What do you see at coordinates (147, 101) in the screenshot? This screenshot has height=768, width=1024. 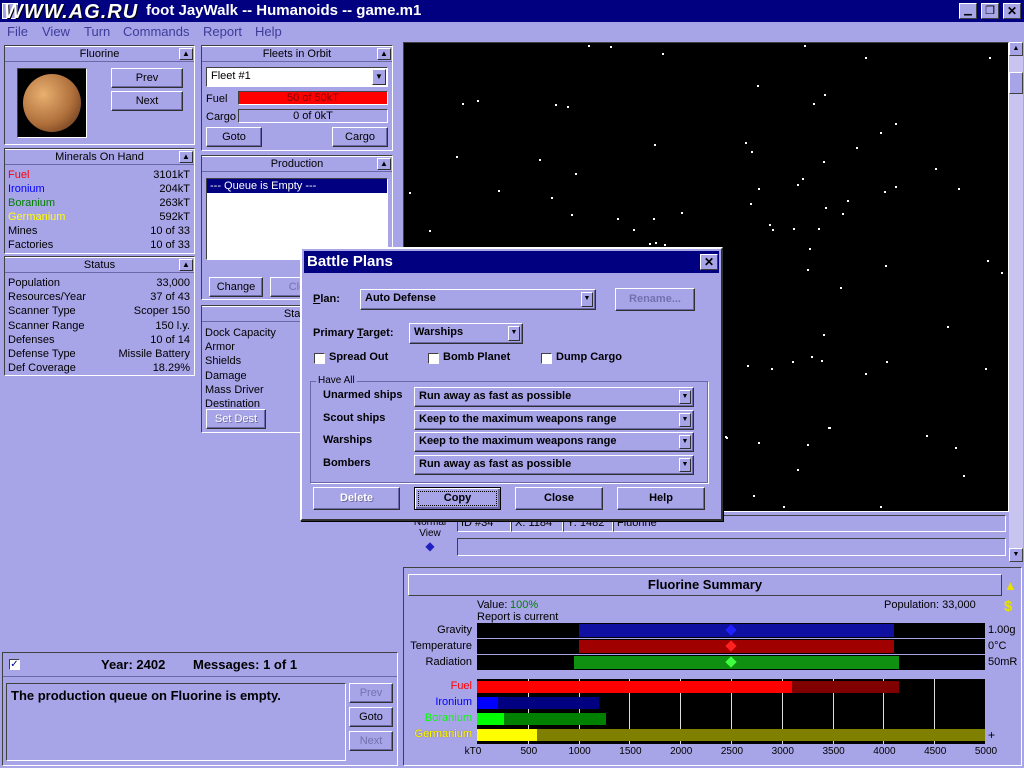 I see `next-planet-button: Next` at bounding box center [147, 101].